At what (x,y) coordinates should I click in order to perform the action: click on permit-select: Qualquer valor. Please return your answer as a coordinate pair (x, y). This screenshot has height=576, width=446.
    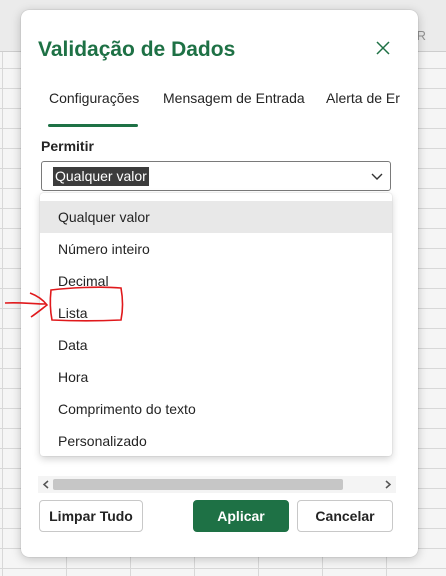
    Looking at the image, I should click on (216, 176).